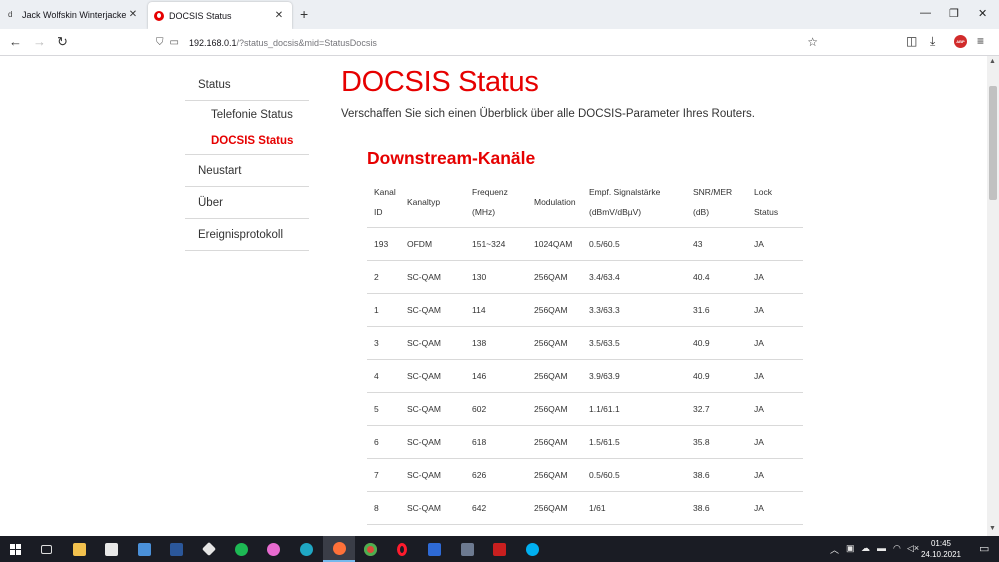 This screenshot has width=999, height=562. Describe the element at coordinates (641, 203) in the screenshot. I see `header-signalstaerke: Empf. Signalstärke (dBmV/dBµV)` at that location.